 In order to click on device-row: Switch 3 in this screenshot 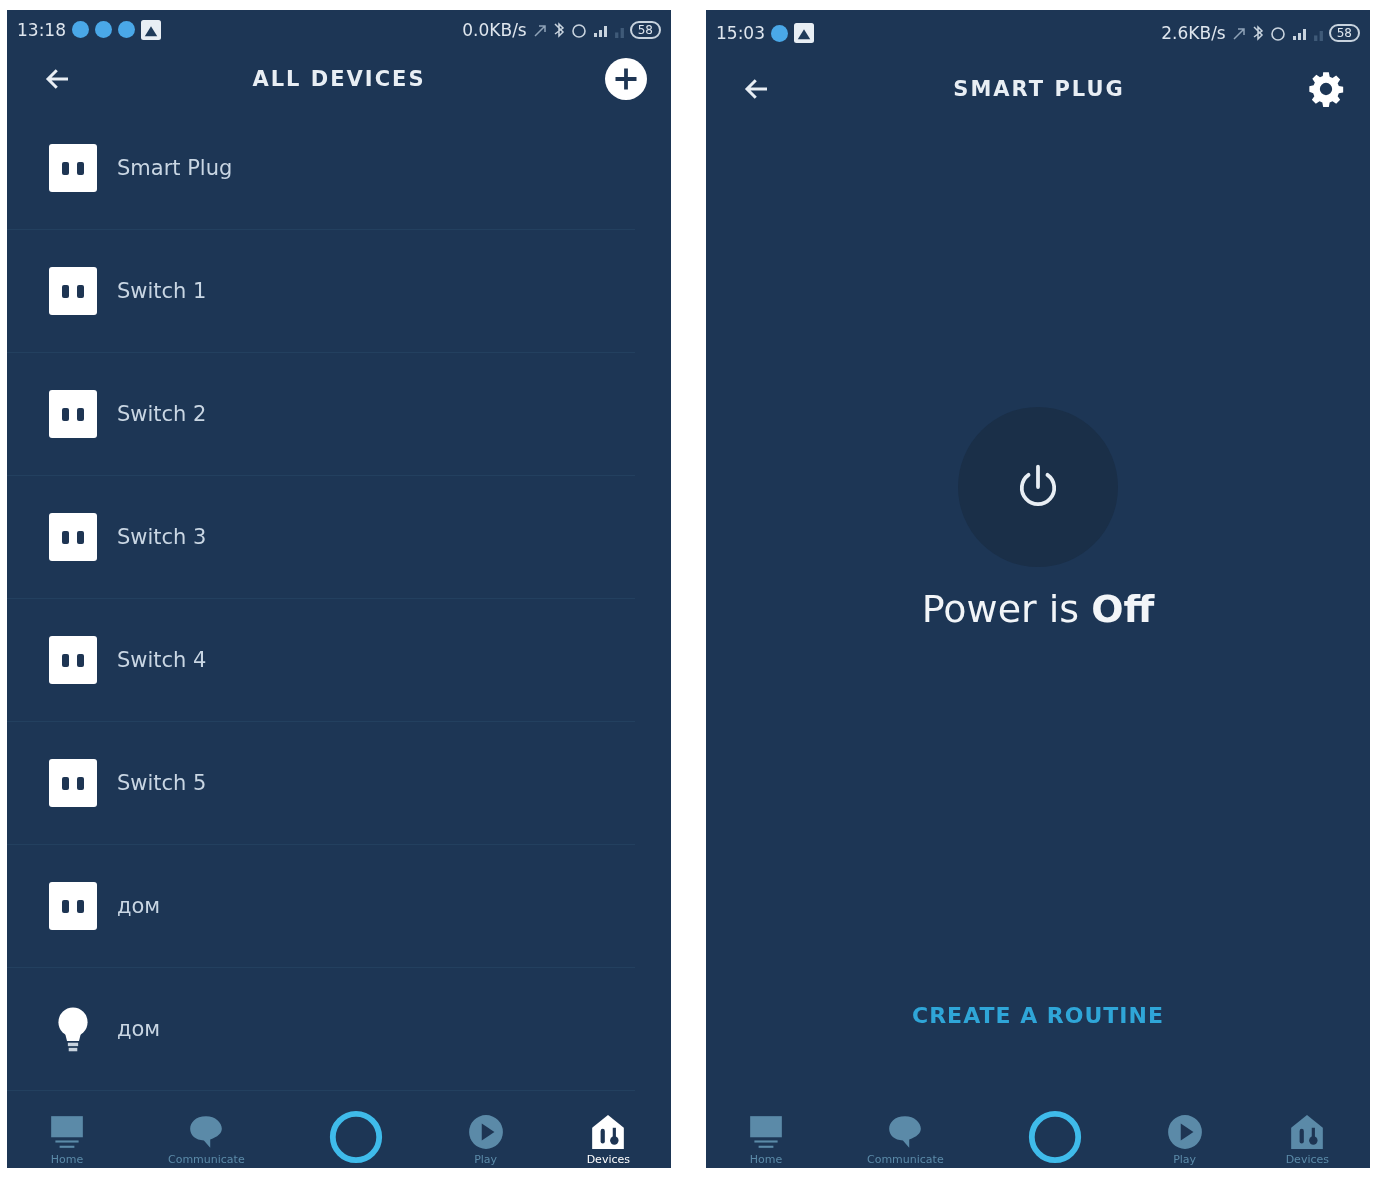, I will do `click(321, 538)`.